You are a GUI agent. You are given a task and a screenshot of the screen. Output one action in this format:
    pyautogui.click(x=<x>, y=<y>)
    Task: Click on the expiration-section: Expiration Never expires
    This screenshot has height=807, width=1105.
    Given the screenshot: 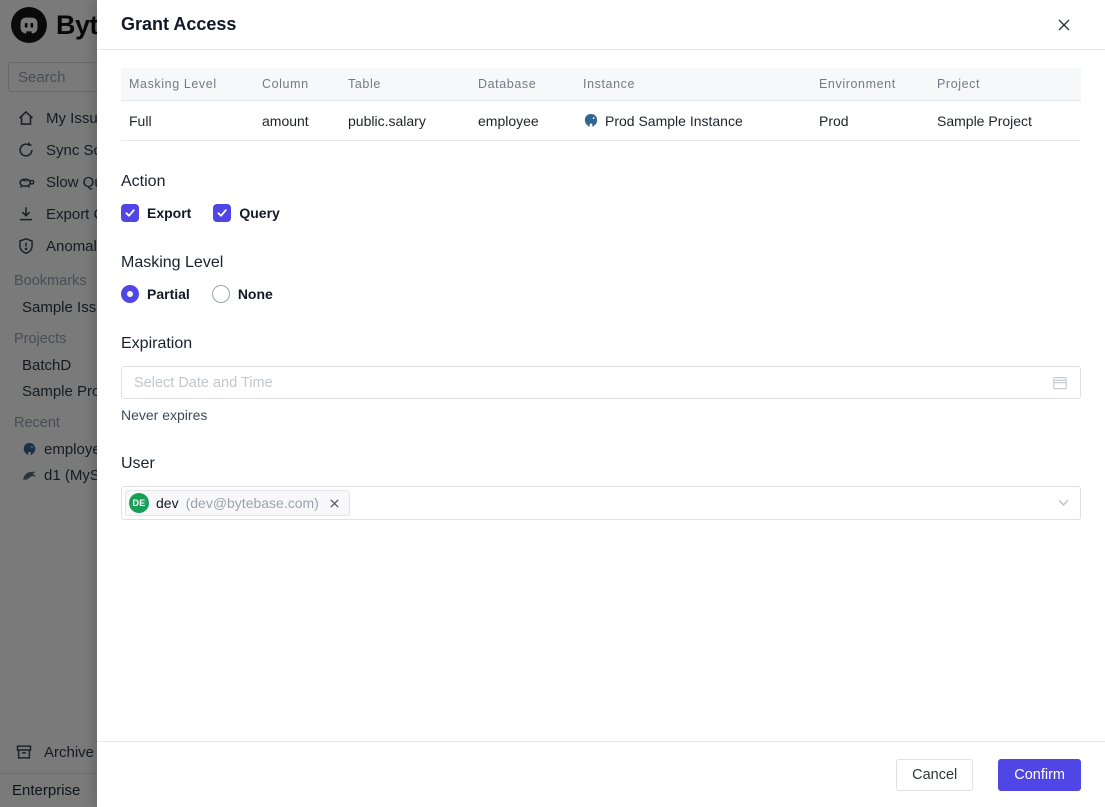 What is the action you would take?
    pyautogui.click(x=601, y=379)
    